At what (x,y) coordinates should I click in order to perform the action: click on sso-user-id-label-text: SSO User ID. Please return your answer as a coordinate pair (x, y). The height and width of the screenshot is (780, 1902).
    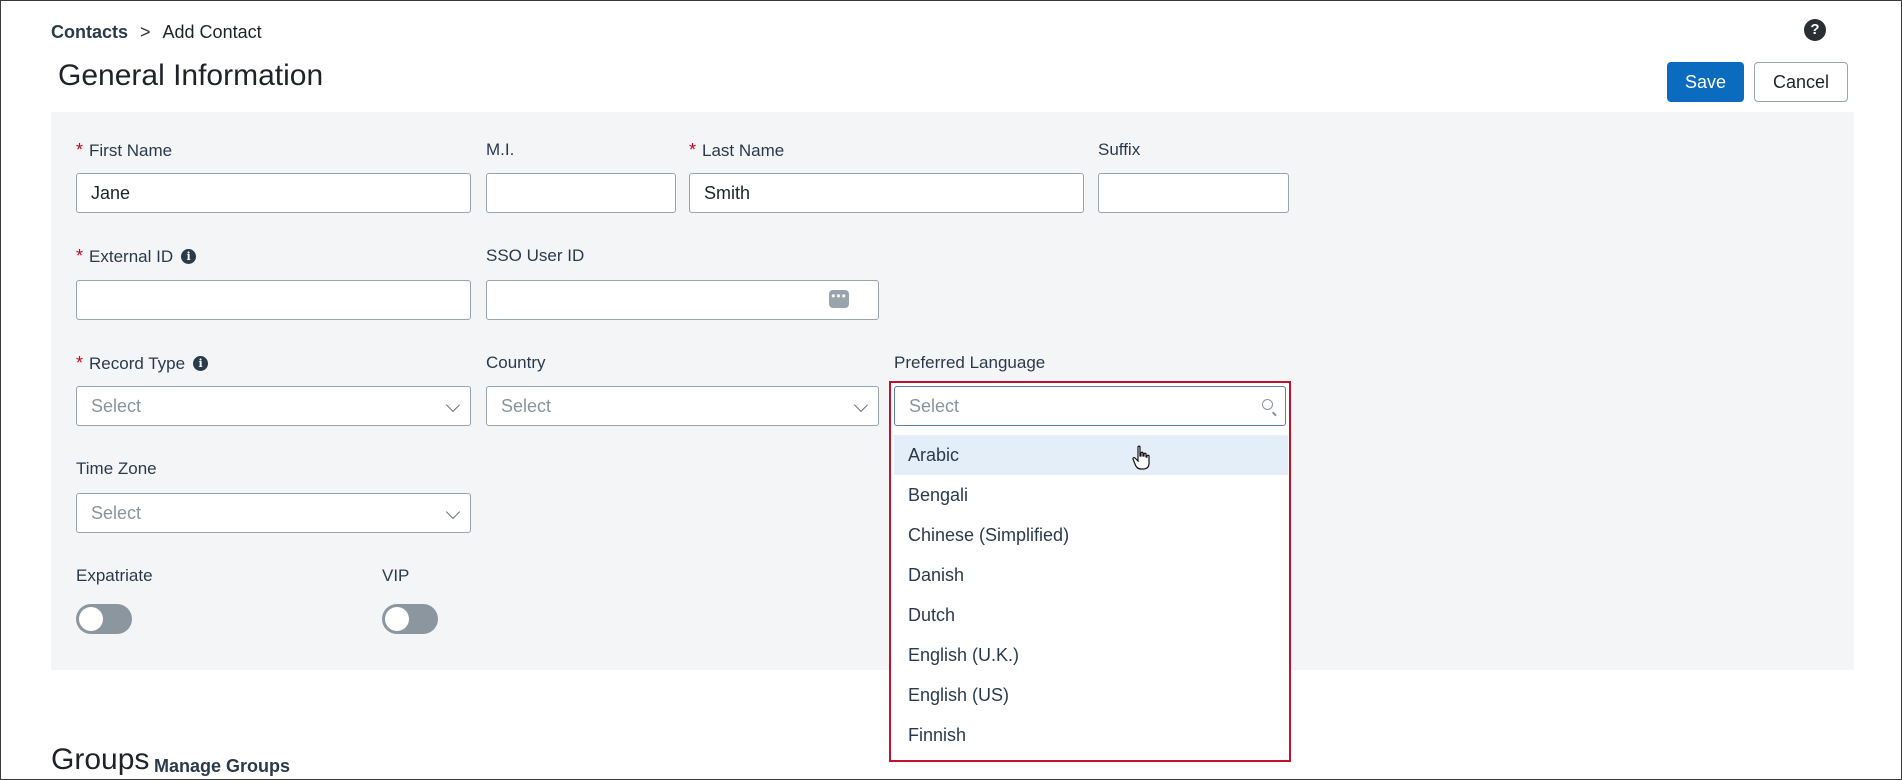
    Looking at the image, I should click on (535, 255).